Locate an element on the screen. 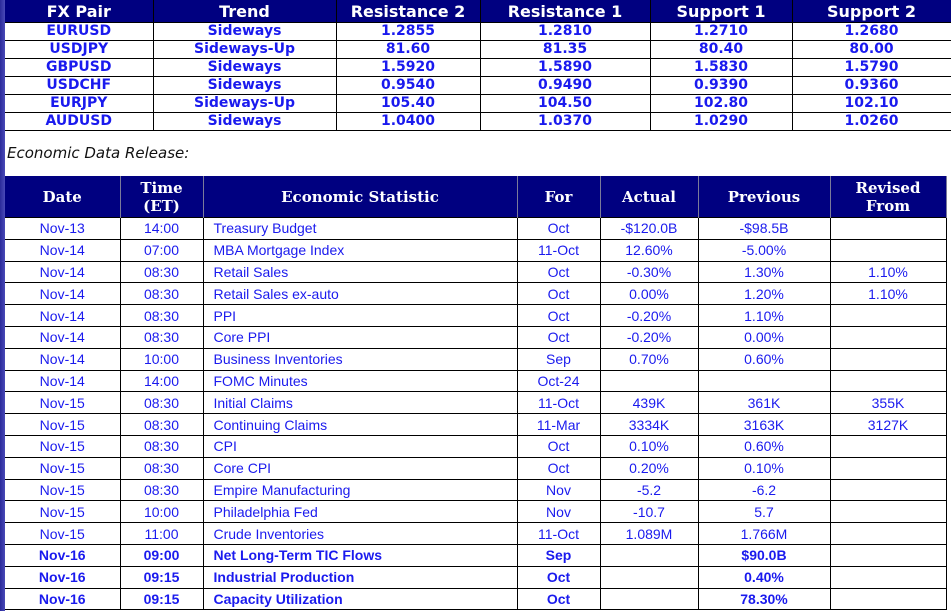 The height and width of the screenshot is (611, 951). fx-pair-cell: USDJPY is located at coordinates (79, 49).